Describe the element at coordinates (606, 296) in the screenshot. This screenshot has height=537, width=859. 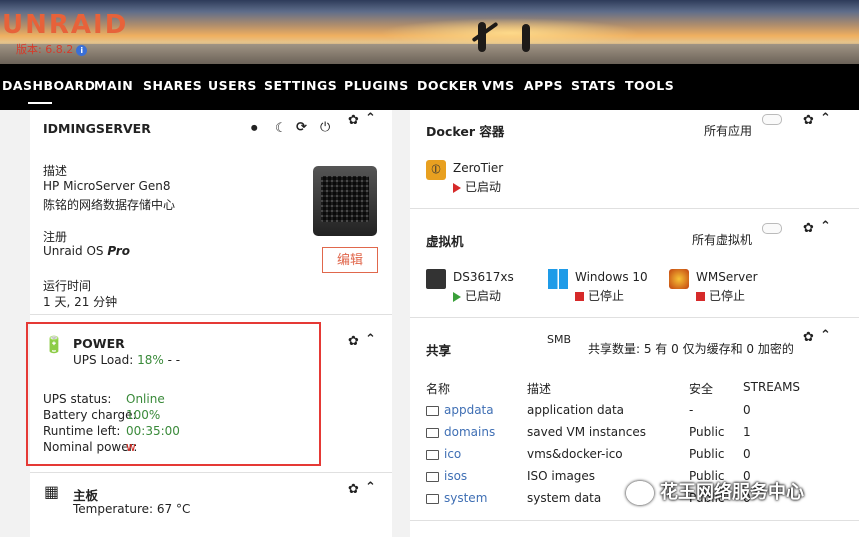
I see `vm-status-text: 已停止` at that location.